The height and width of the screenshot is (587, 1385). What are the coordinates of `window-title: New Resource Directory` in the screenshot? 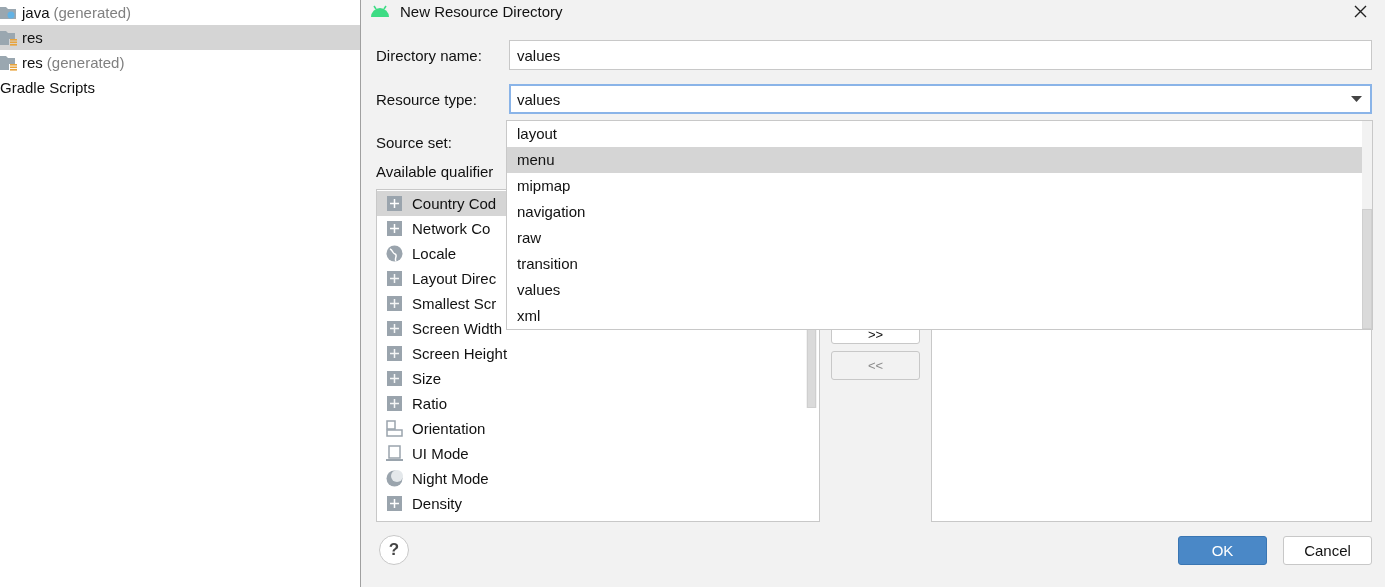 It's located at (482, 11).